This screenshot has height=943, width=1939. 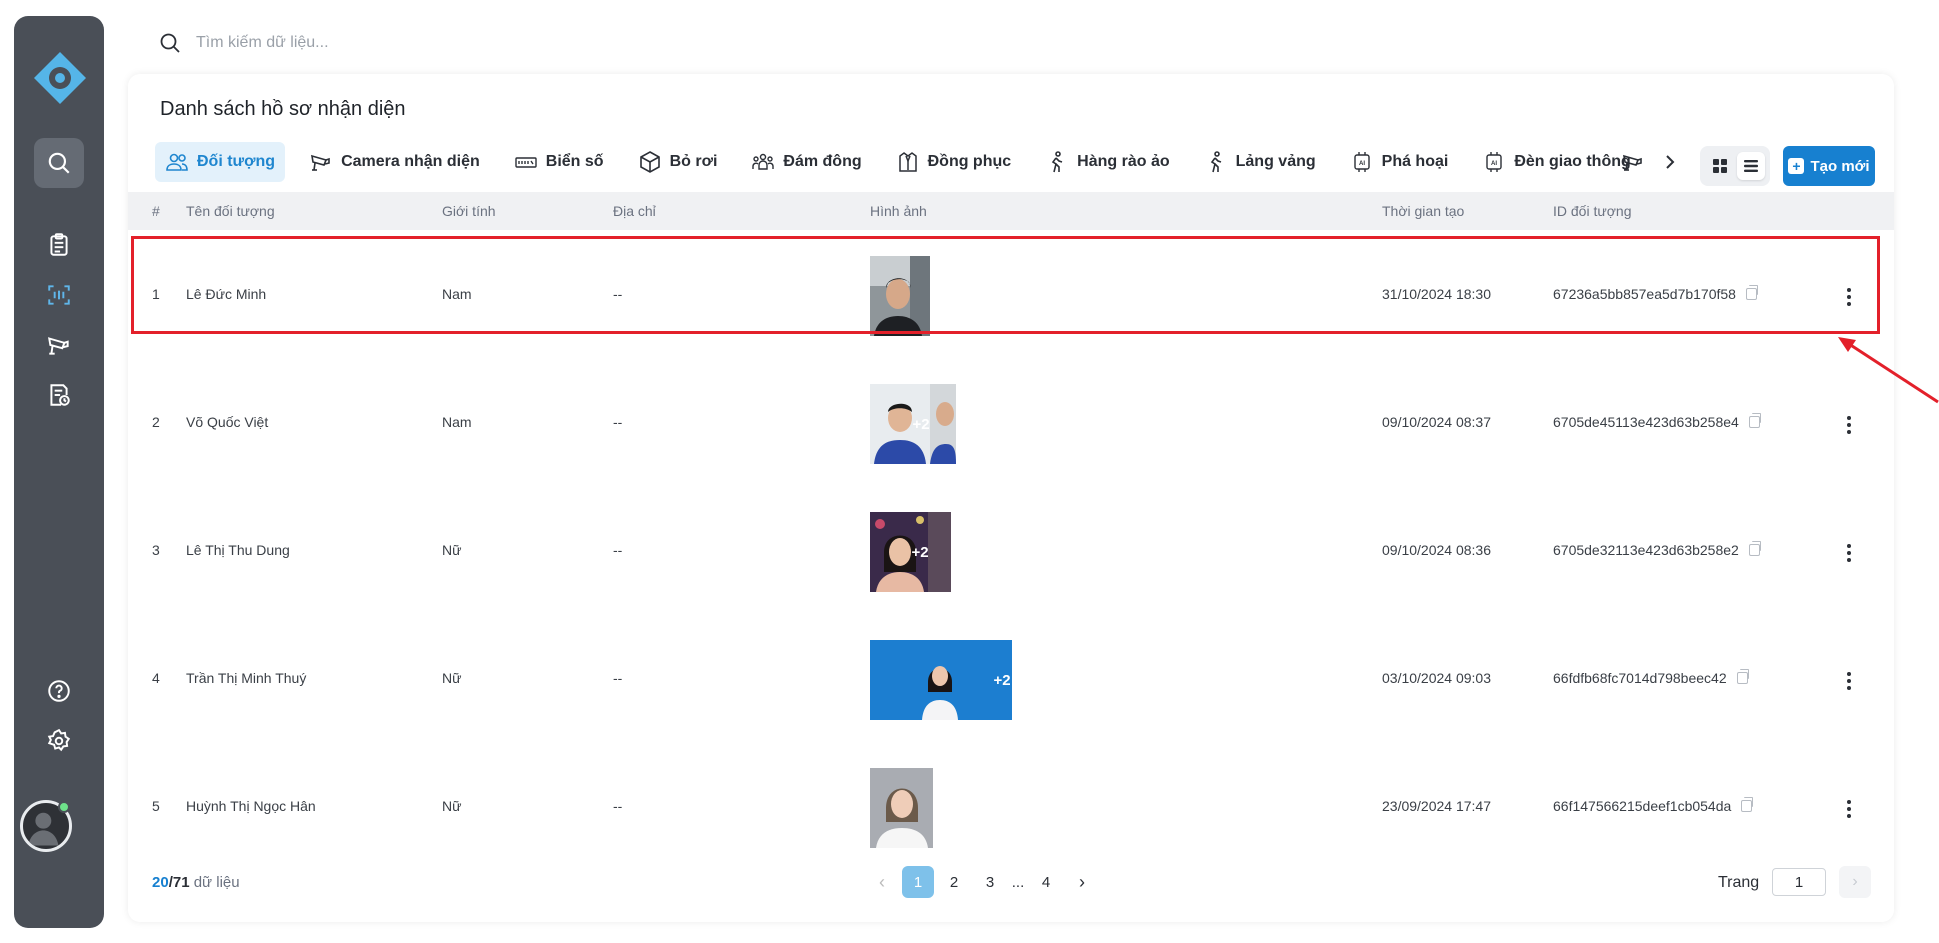 What do you see at coordinates (1796, 166) in the screenshot?
I see `plus-icon: +` at bounding box center [1796, 166].